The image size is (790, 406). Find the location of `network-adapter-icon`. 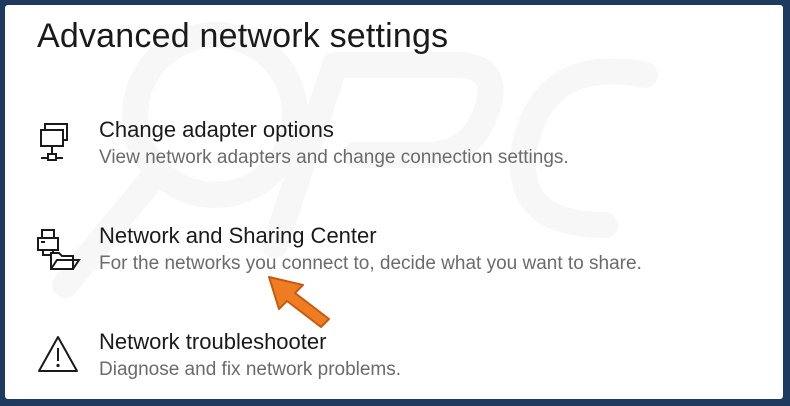

network-adapter-icon is located at coordinates (58, 144).